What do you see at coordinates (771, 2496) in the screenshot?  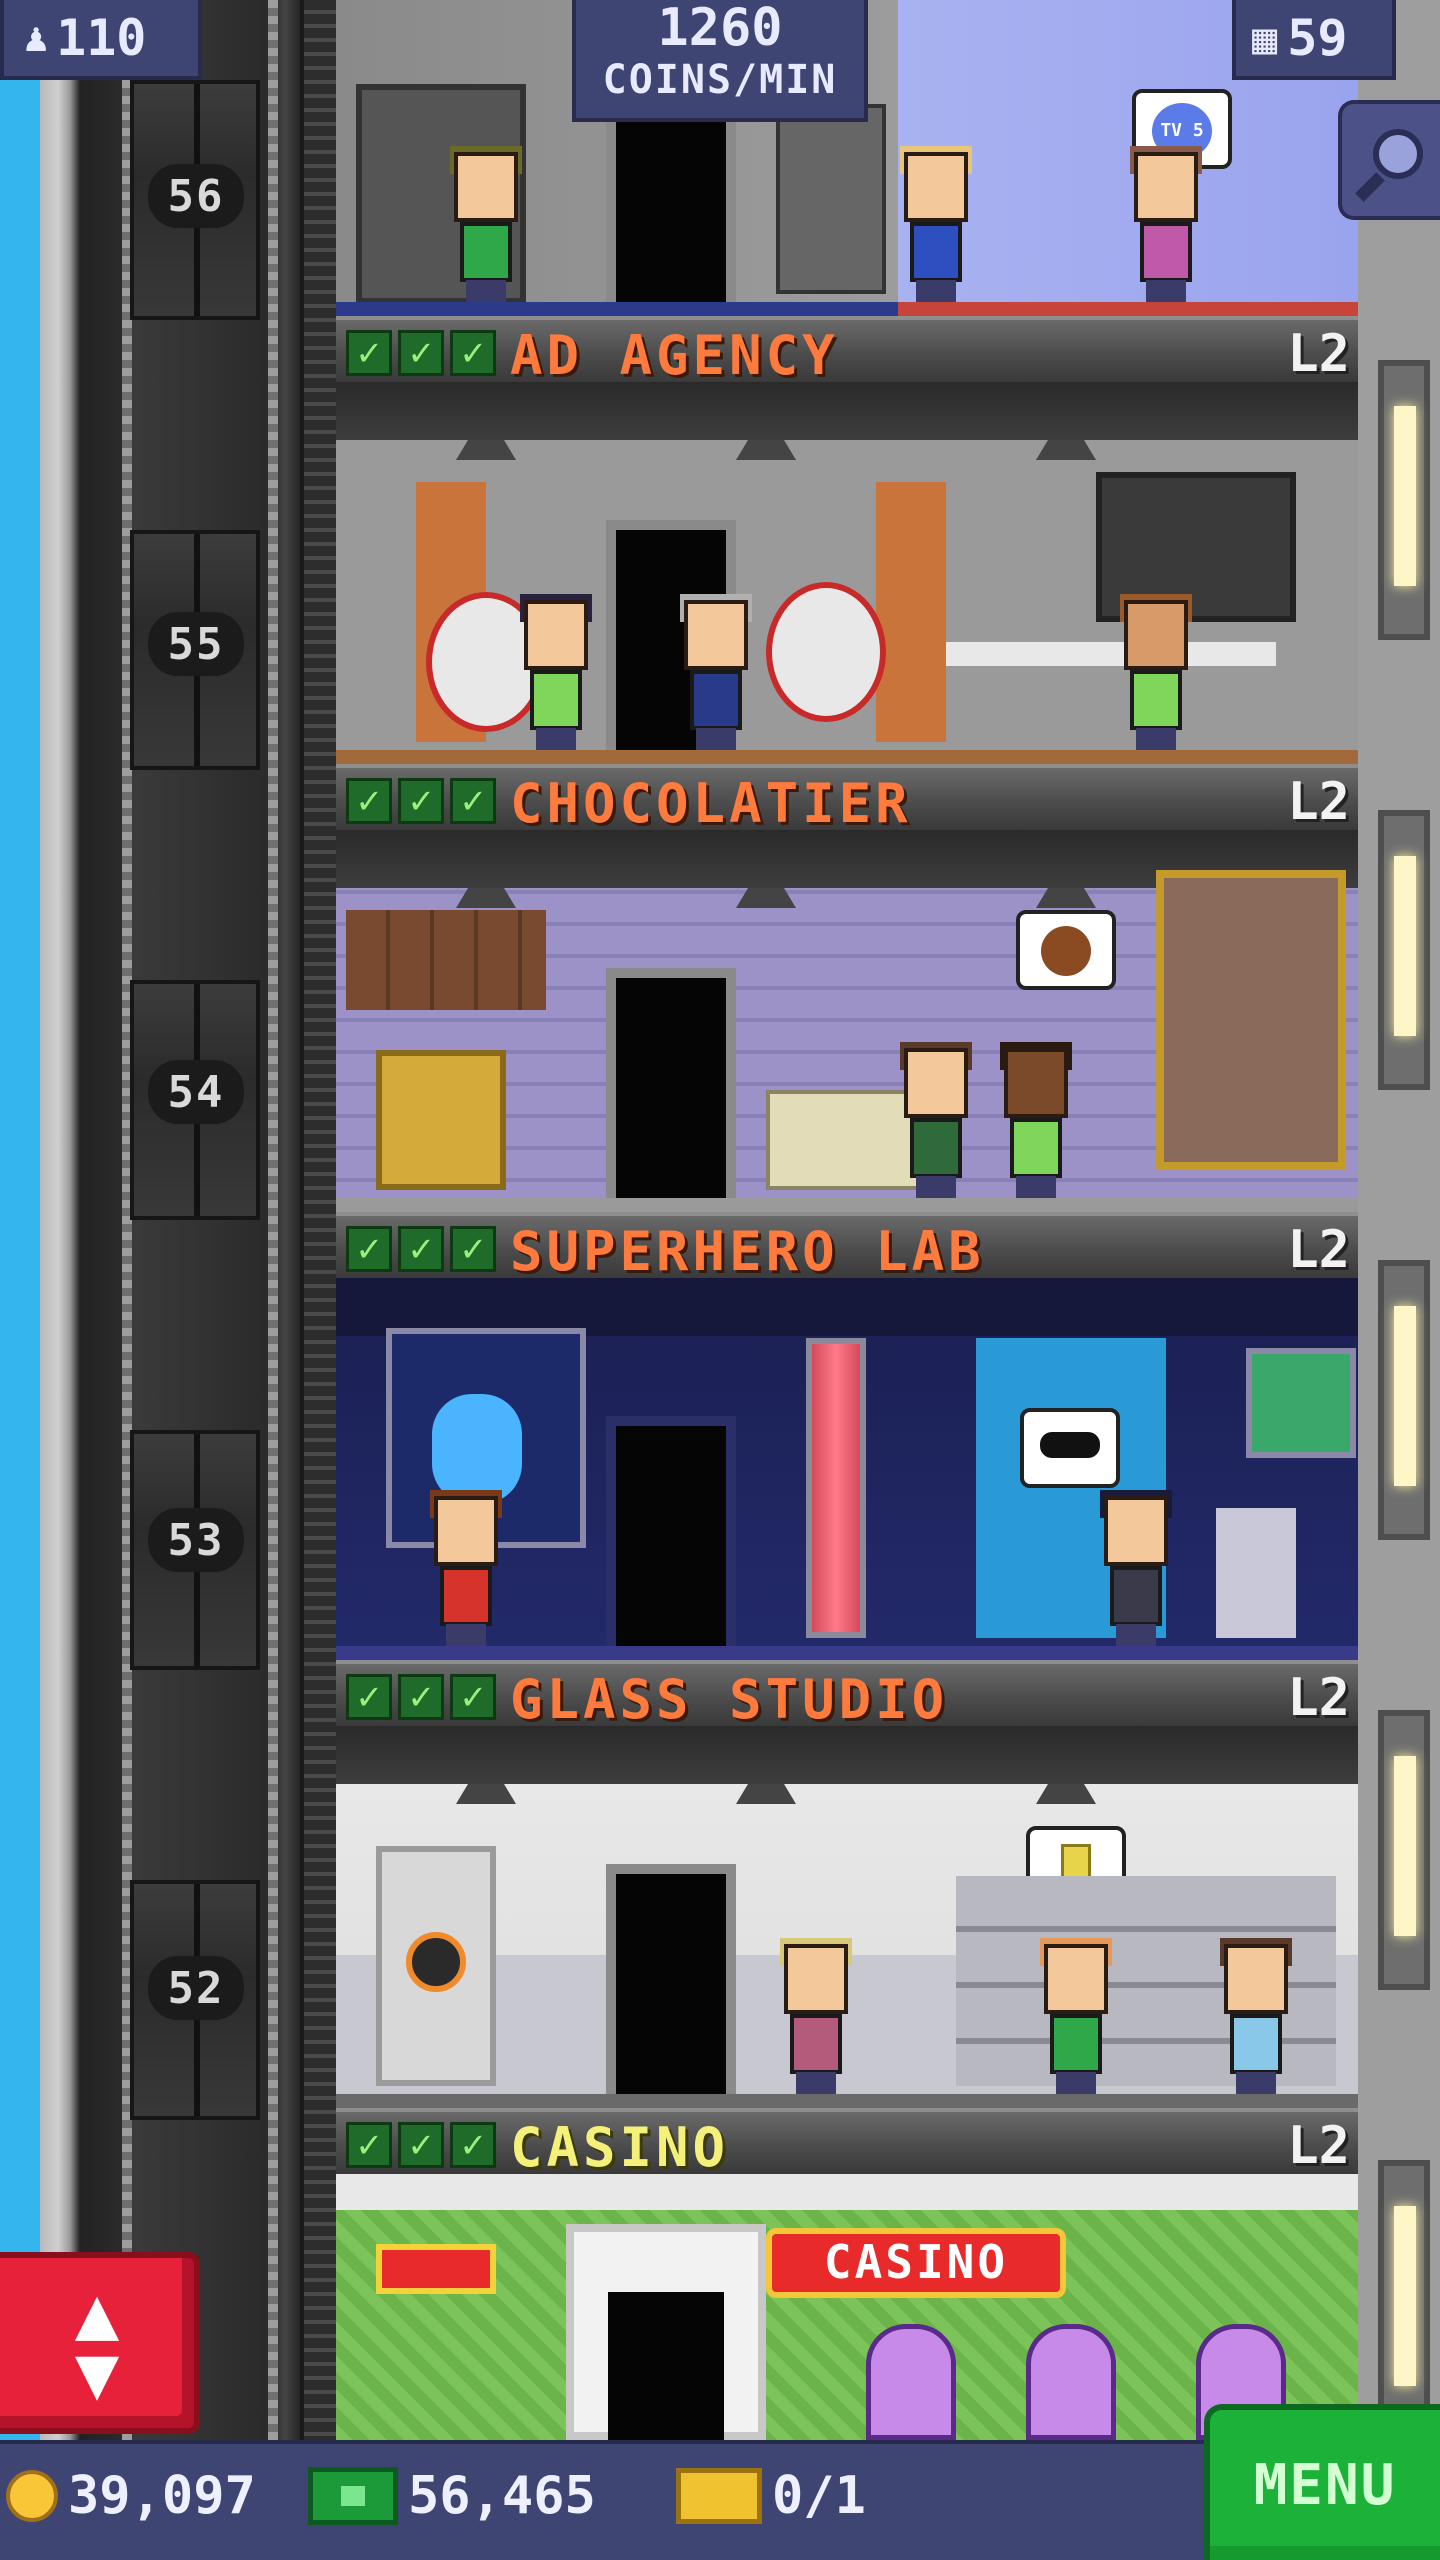 I see `vip-stat: 0/1` at bounding box center [771, 2496].